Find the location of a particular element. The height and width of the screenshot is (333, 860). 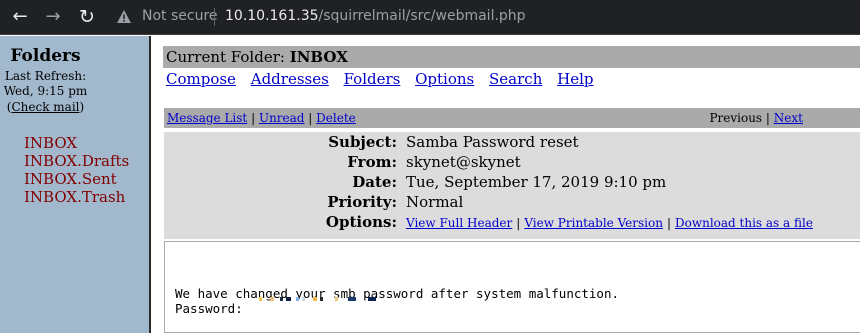

view-full-header-link: View Full Header is located at coordinates (459, 223).